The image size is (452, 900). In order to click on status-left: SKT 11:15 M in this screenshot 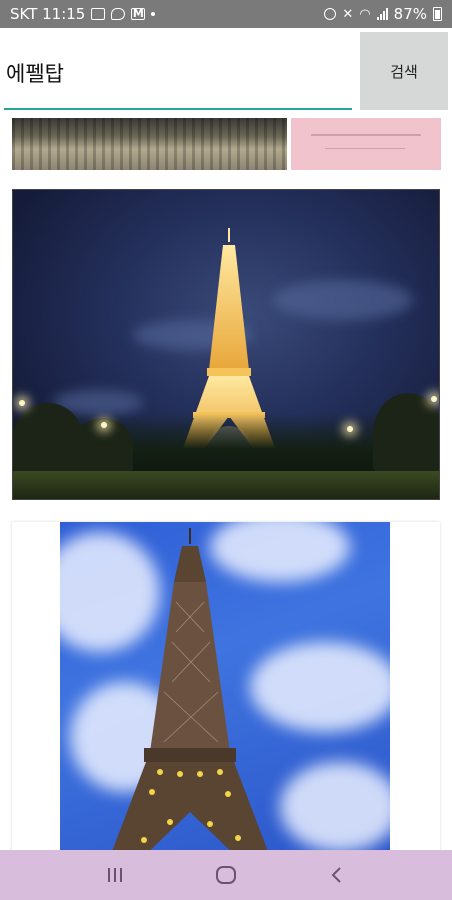, I will do `click(83, 14)`.